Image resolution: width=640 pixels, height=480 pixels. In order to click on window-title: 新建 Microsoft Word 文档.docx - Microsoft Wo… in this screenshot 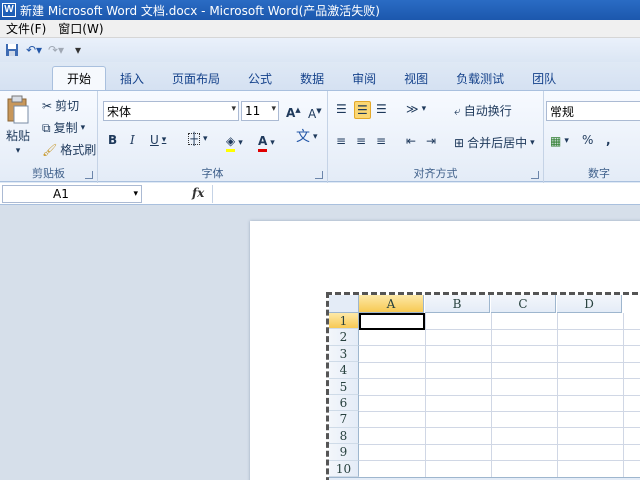, I will do `click(200, 10)`.